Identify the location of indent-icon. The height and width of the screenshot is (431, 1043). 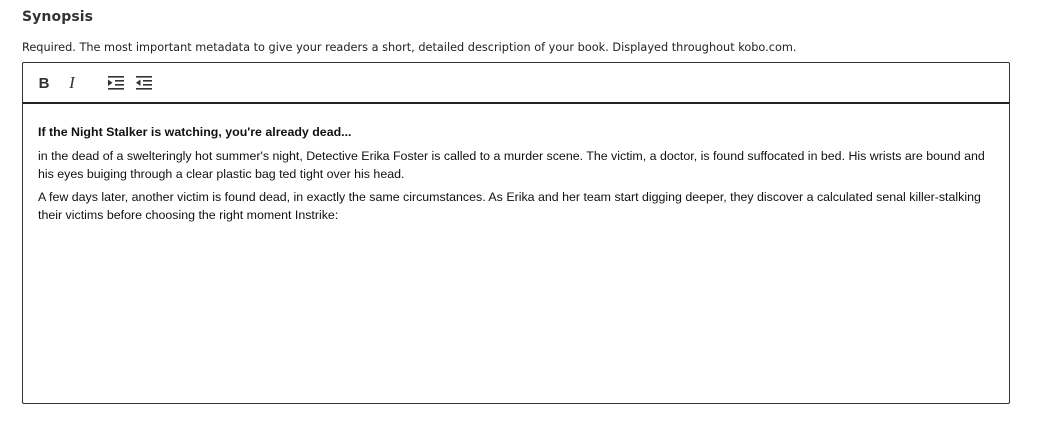
(116, 83).